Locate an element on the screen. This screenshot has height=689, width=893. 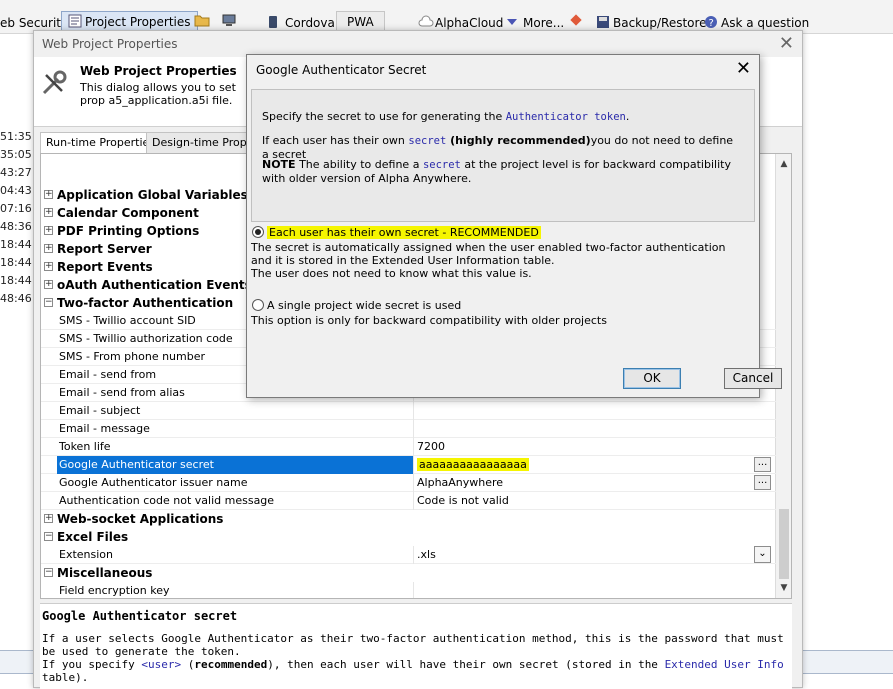
property-row: Token life 7200 is located at coordinates (408, 447).